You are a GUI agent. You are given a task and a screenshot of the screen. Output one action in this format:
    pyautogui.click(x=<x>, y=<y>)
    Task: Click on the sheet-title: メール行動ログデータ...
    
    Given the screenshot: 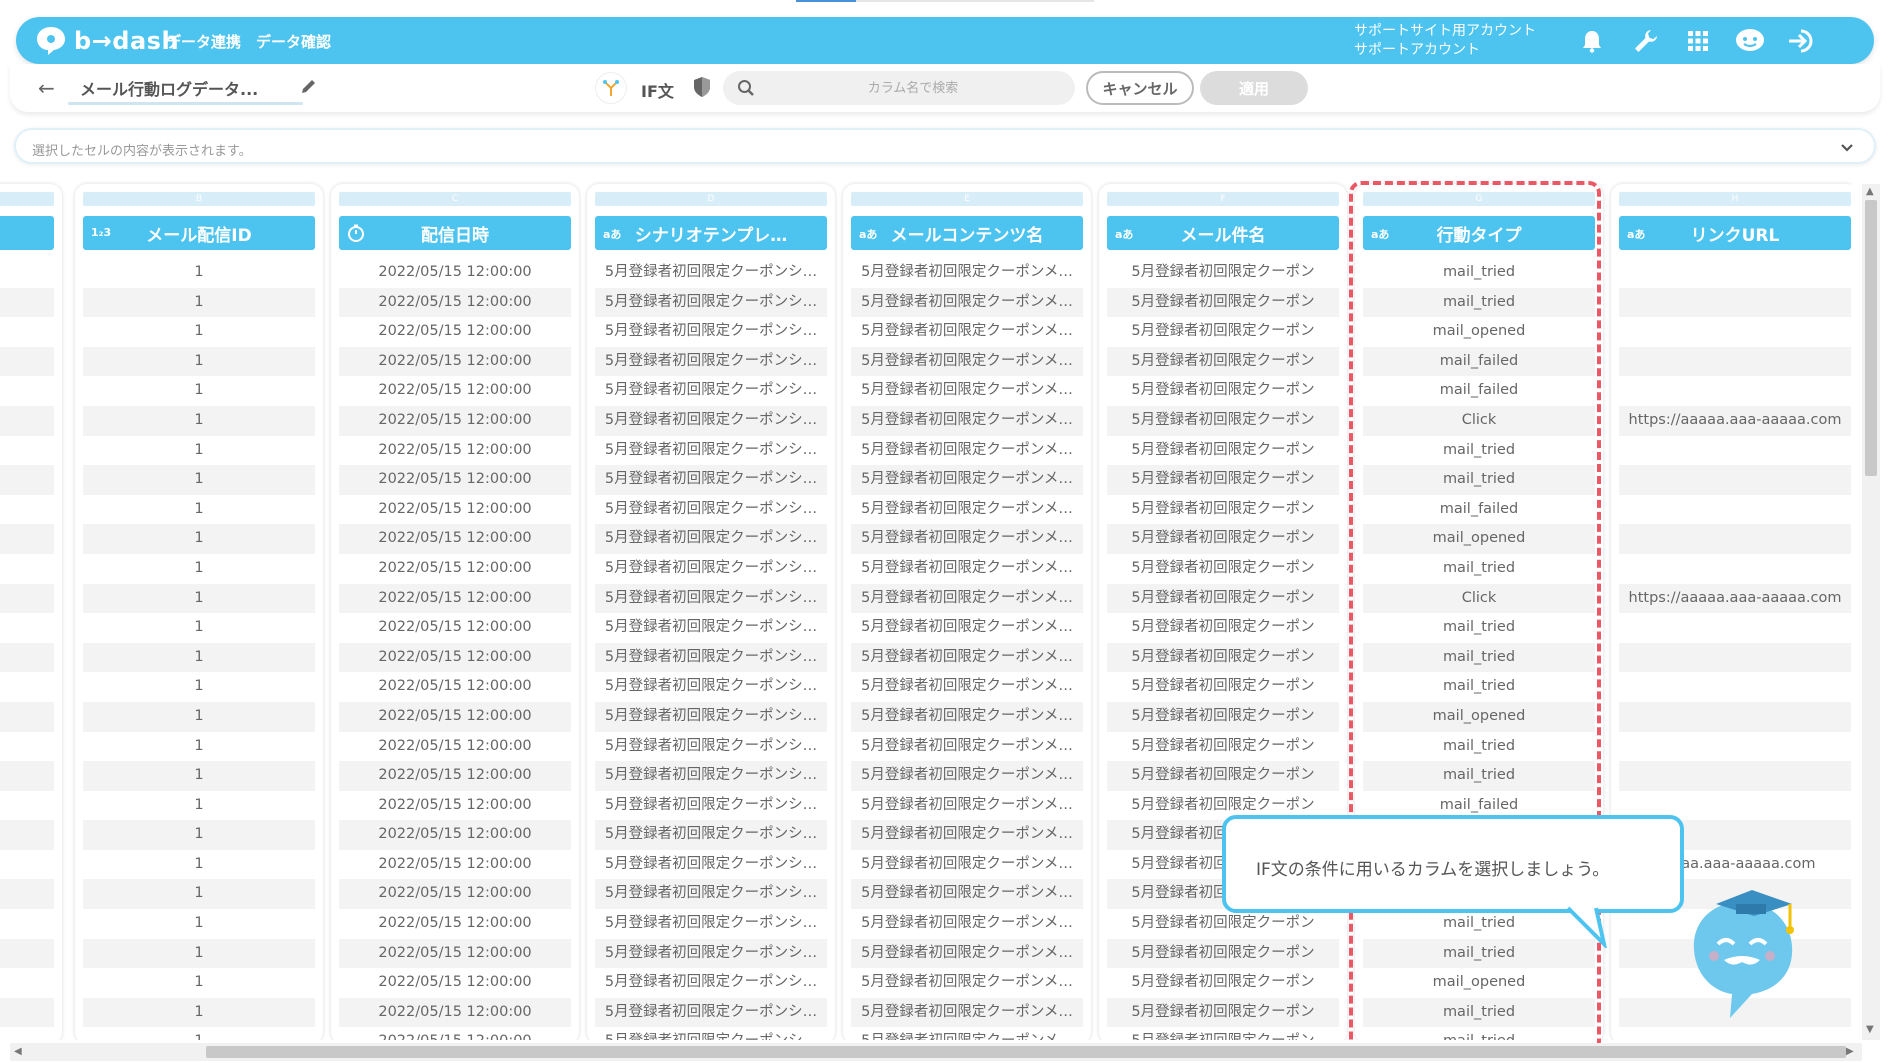 What is the action you would take?
    pyautogui.click(x=185, y=88)
    